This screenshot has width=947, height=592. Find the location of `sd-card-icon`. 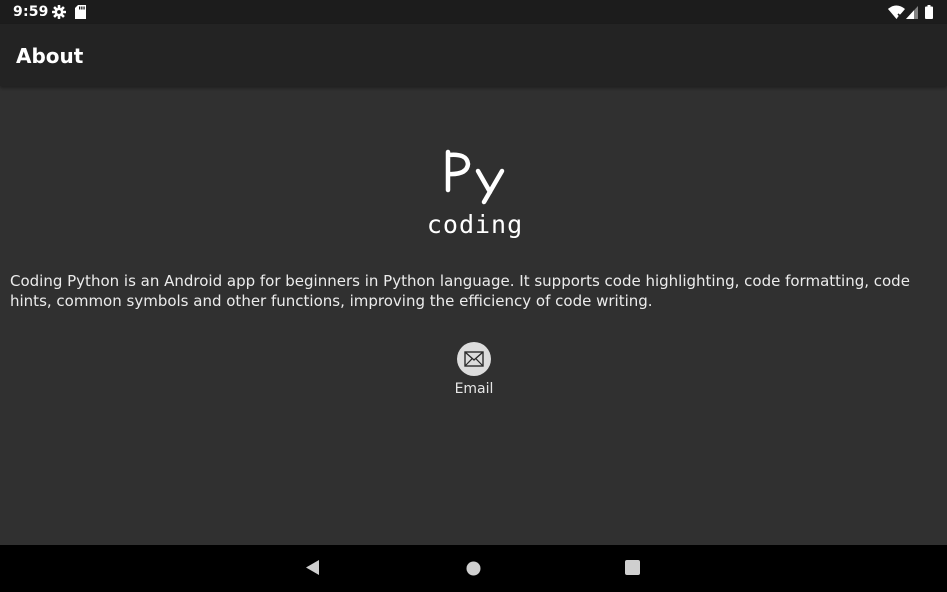

sd-card-icon is located at coordinates (80, 14).